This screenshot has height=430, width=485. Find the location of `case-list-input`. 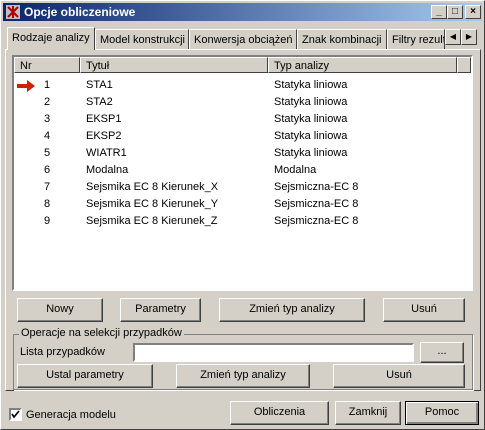

case-list-input is located at coordinates (273, 352).